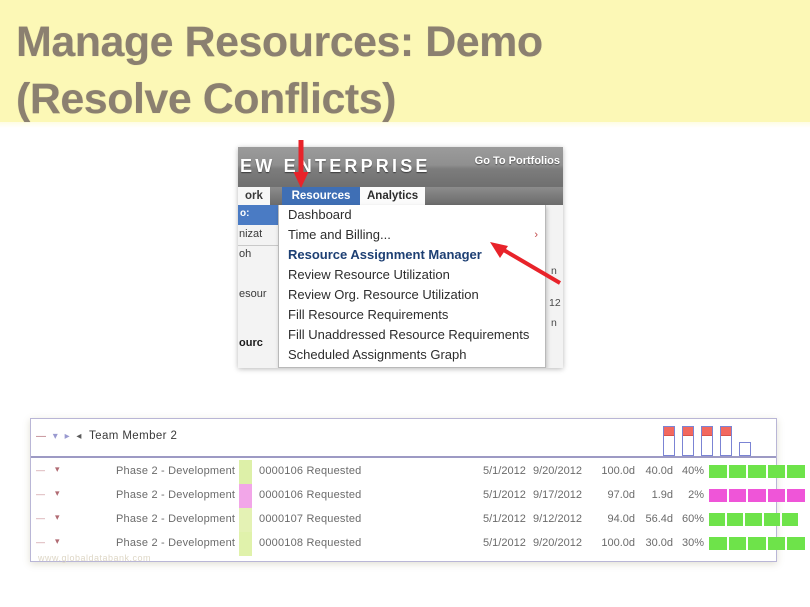  I want to click on red-arrow-diagonal-icon, so click(526, 263).